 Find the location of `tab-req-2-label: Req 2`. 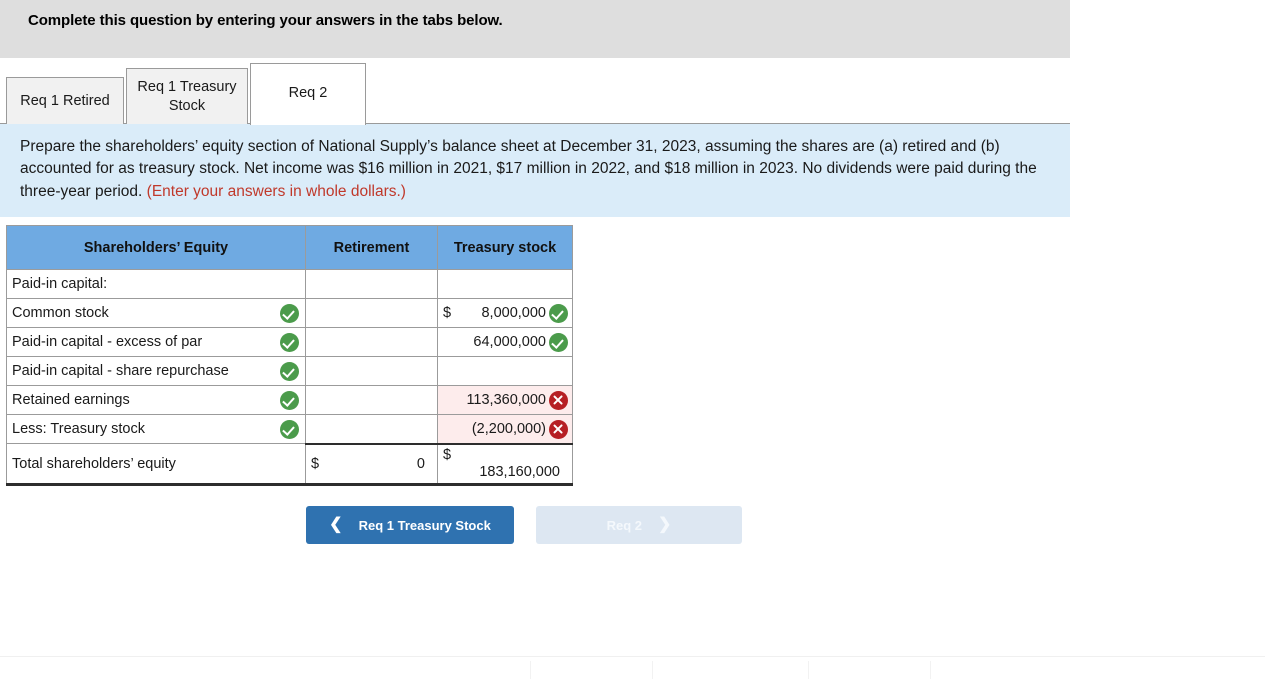

tab-req-2-label: Req 2 is located at coordinates (308, 93).